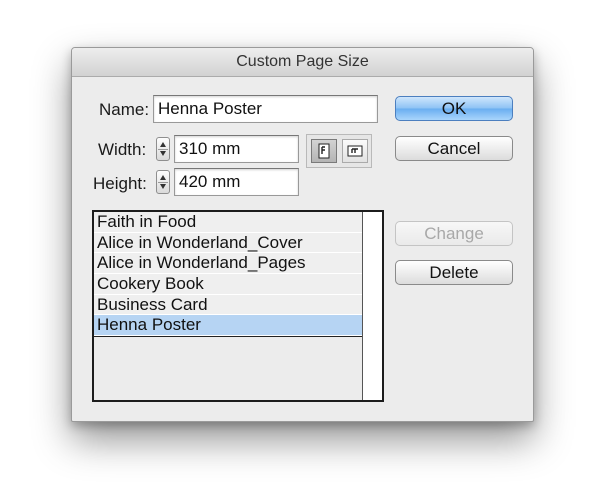  Describe the element at coordinates (163, 149) in the screenshot. I see `width-stepper` at that location.